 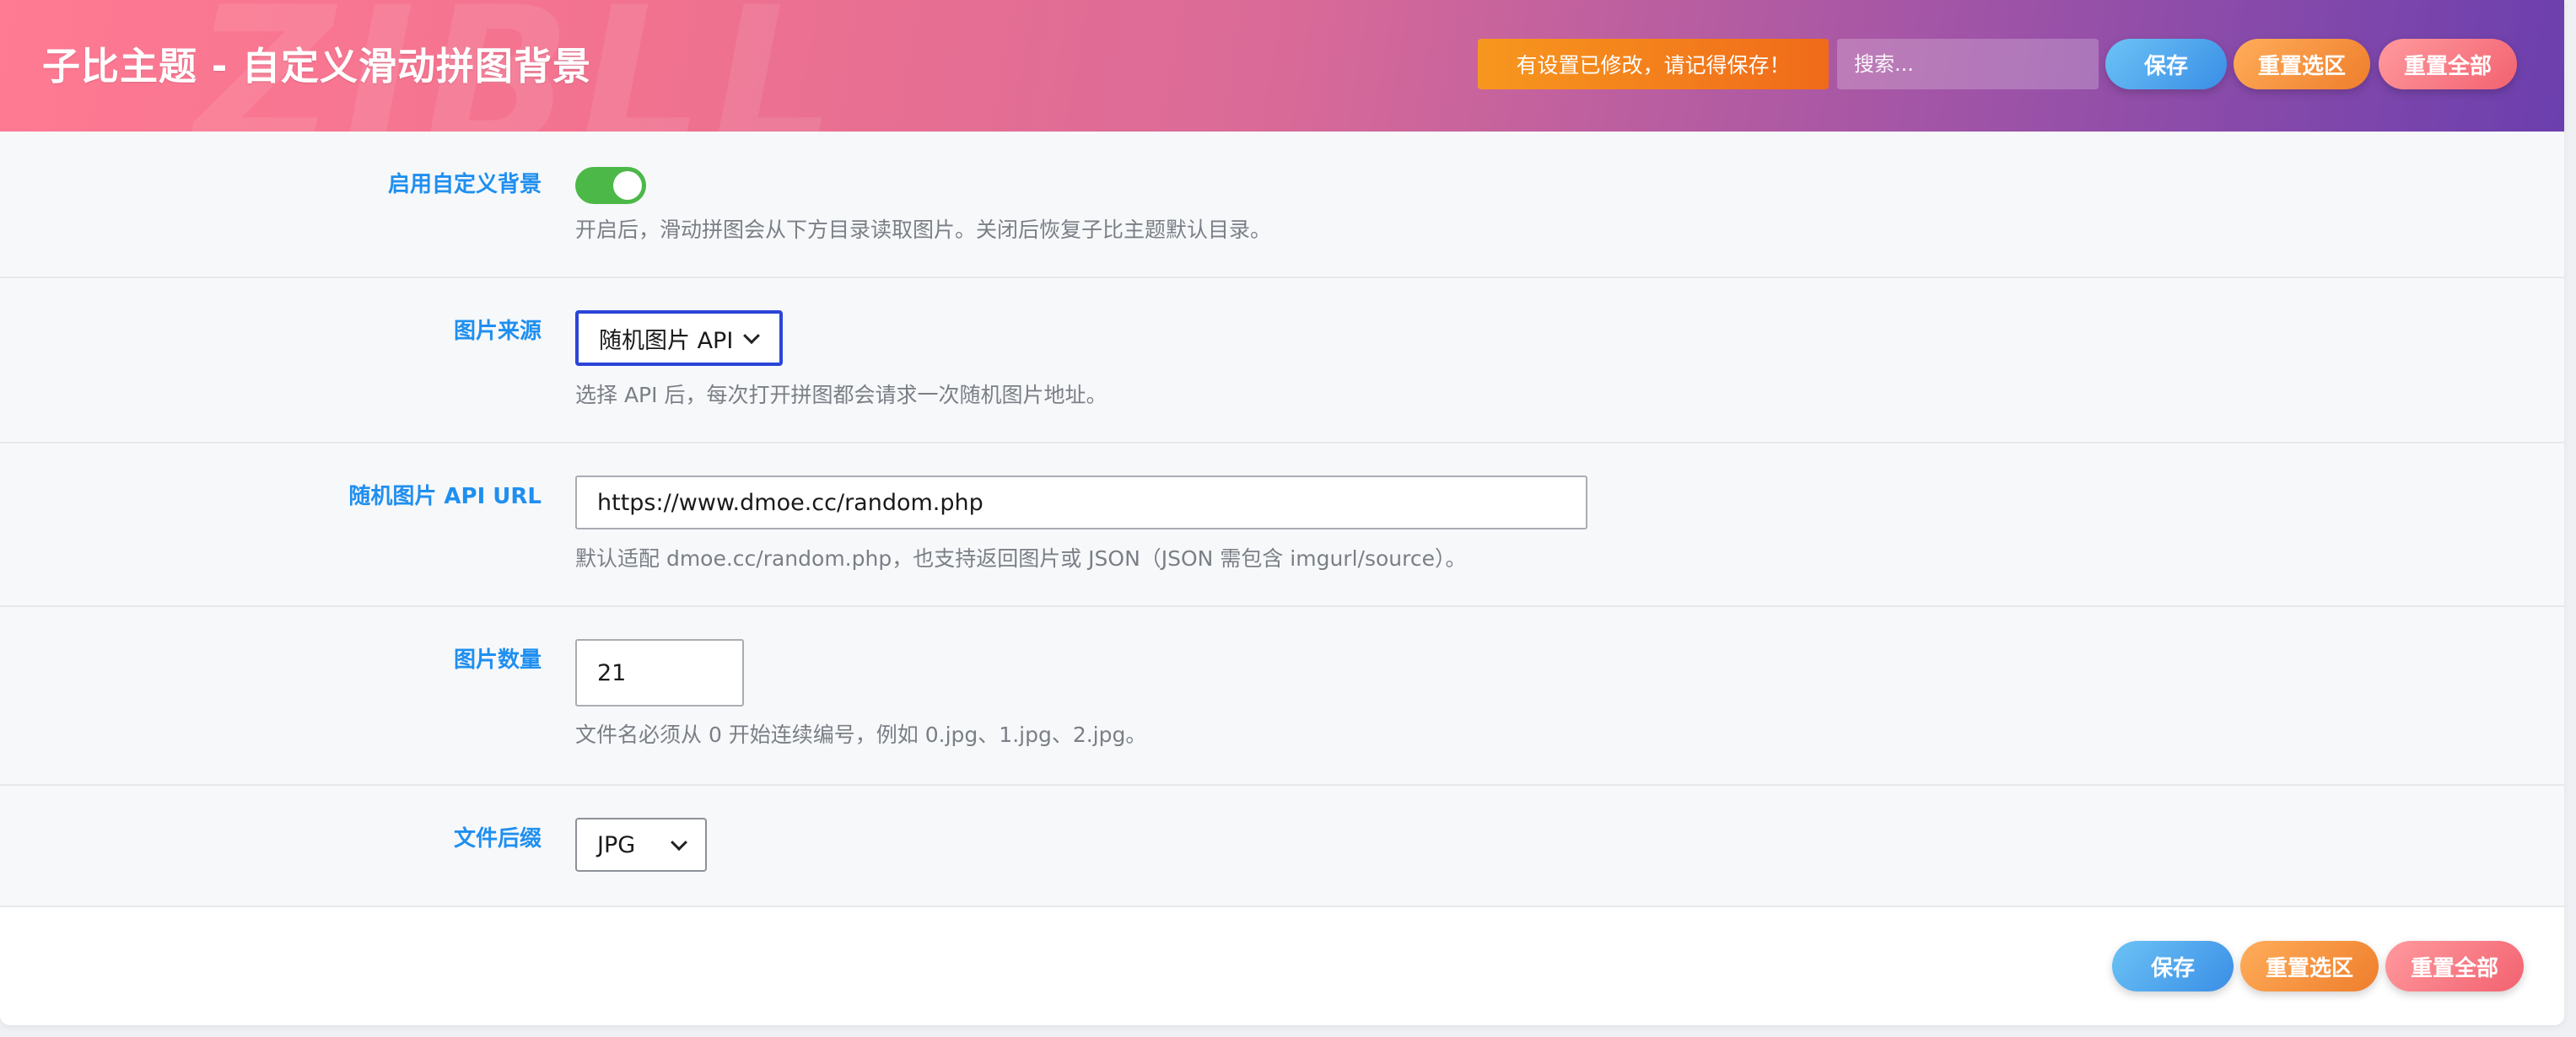 What do you see at coordinates (2173, 966) in the screenshot?
I see `footer-save-button: 保存` at bounding box center [2173, 966].